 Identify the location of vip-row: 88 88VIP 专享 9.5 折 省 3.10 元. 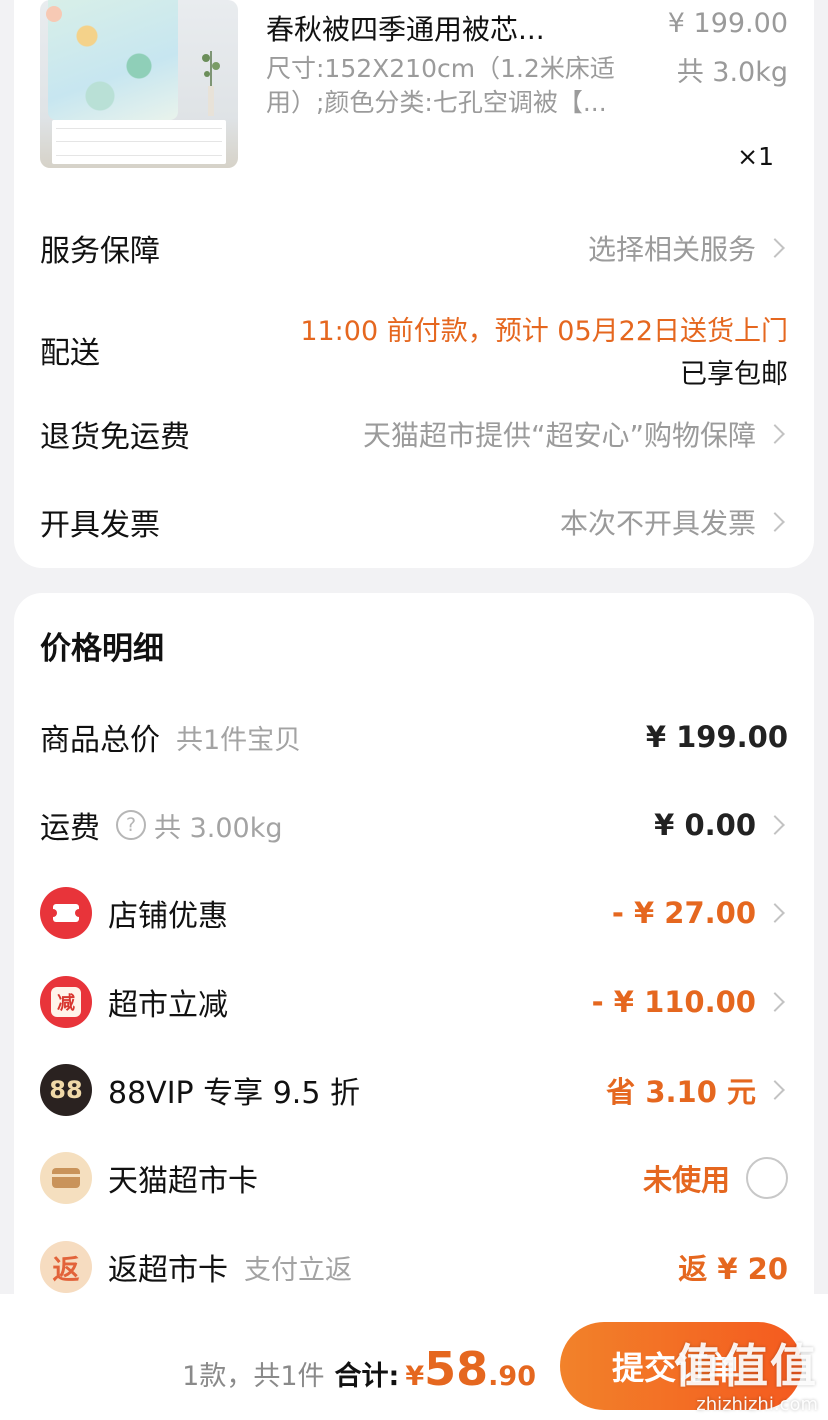
(414, 1090).